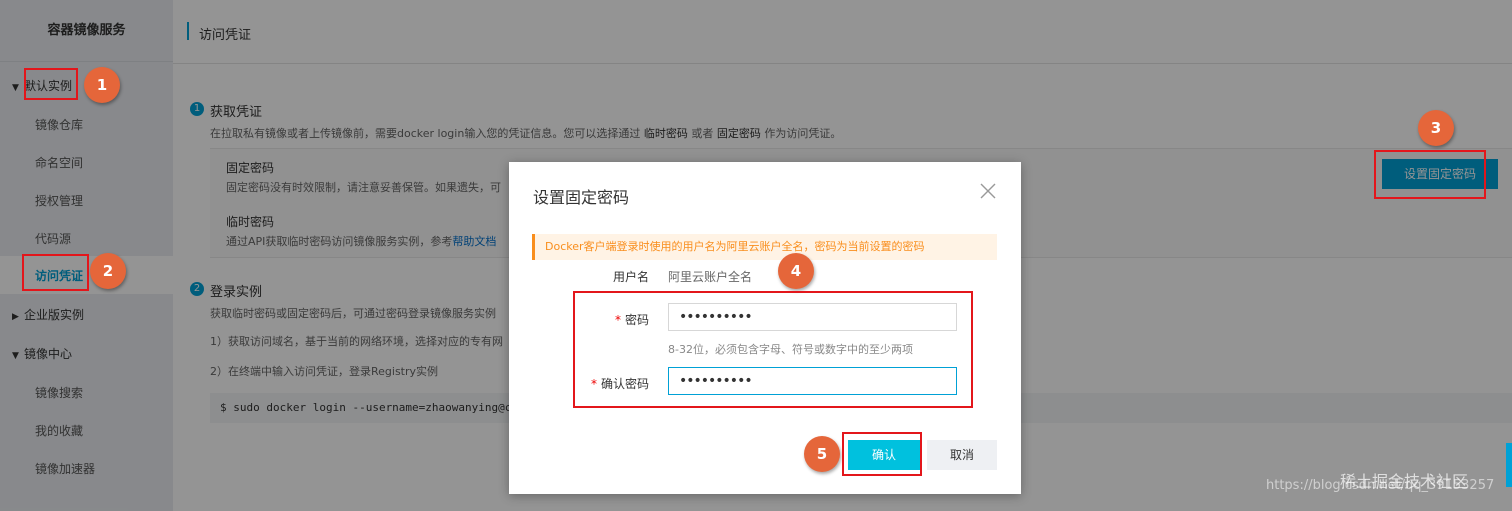 Image resolution: width=1512 pixels, height=511 pixels. I want to click on annotation-badge-1: 1, so click(102, 85).